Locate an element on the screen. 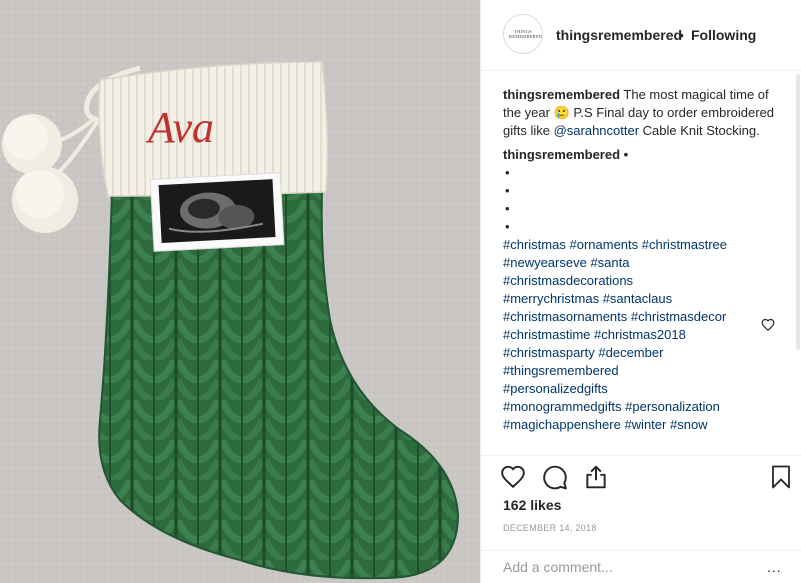  hashtag-line: #monogrammedgifts #personalization is located at coordinates (643, 407).